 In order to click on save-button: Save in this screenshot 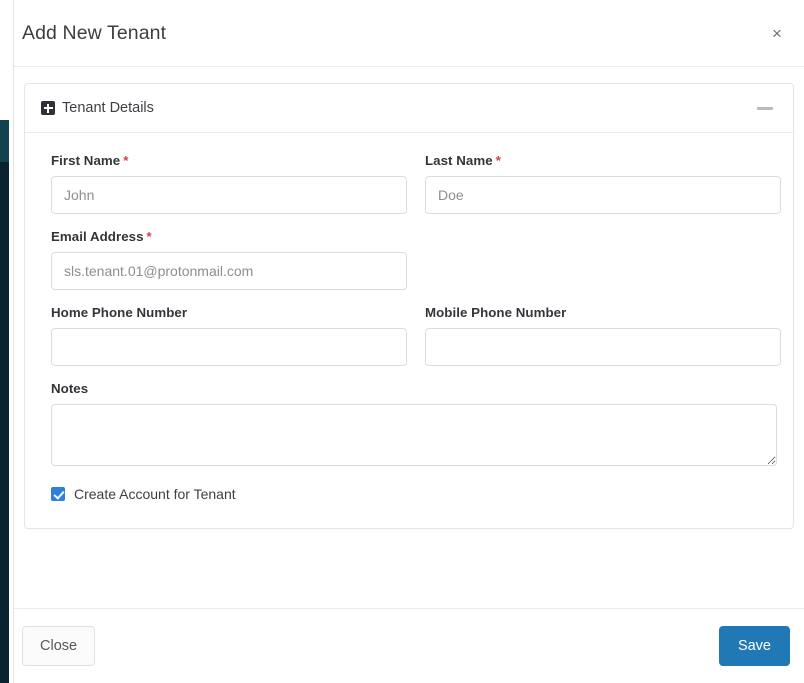, I will do `click(754, 646)`.